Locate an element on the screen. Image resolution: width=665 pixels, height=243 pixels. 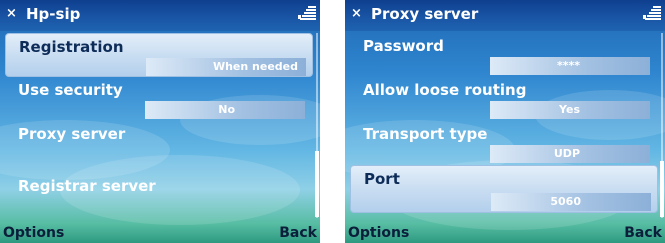
title-bar: × Hp-sip is located at coordinates (160, 15).